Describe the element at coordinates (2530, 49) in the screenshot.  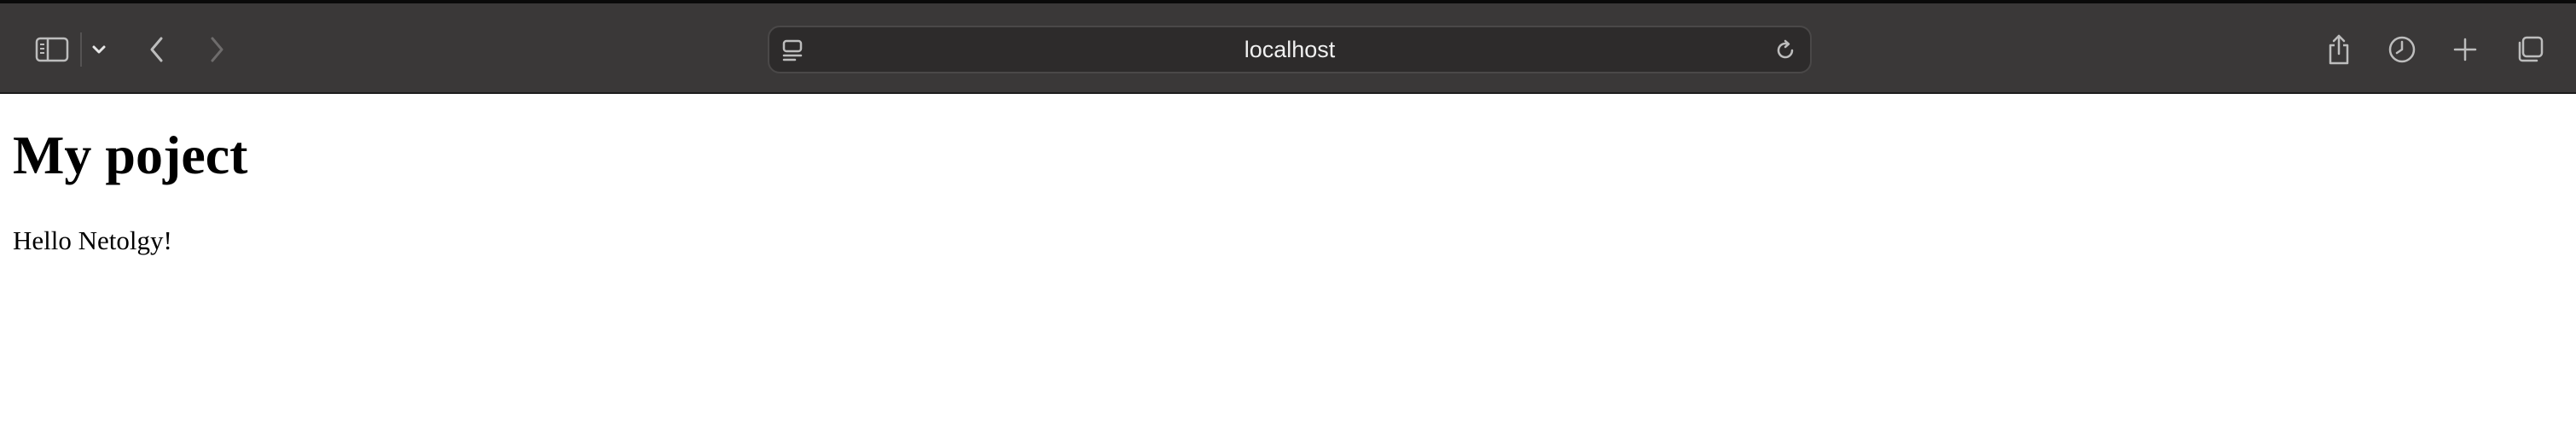
I see `tab-overview-icon` at that location.